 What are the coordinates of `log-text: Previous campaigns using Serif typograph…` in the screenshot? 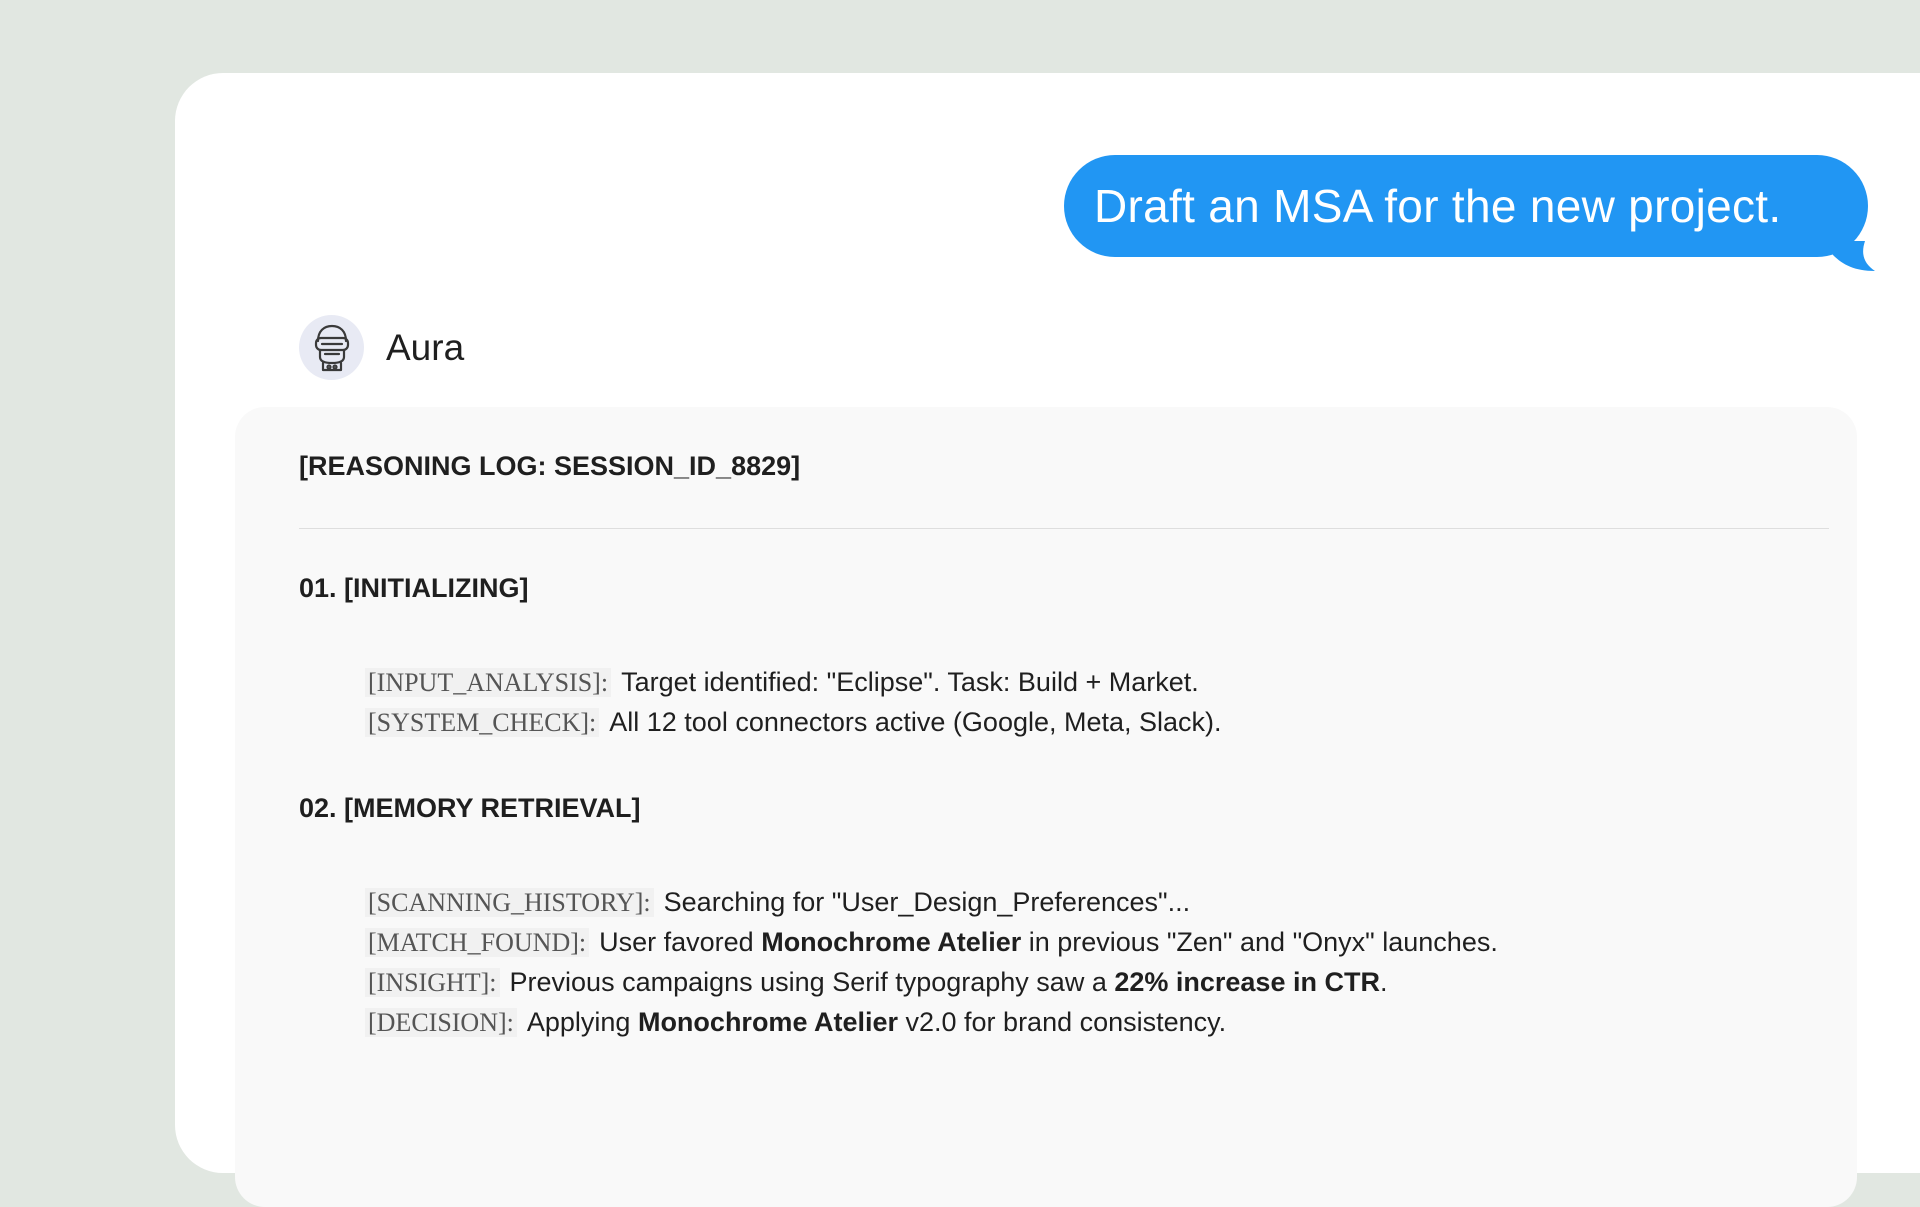 It's located at (812, 982).